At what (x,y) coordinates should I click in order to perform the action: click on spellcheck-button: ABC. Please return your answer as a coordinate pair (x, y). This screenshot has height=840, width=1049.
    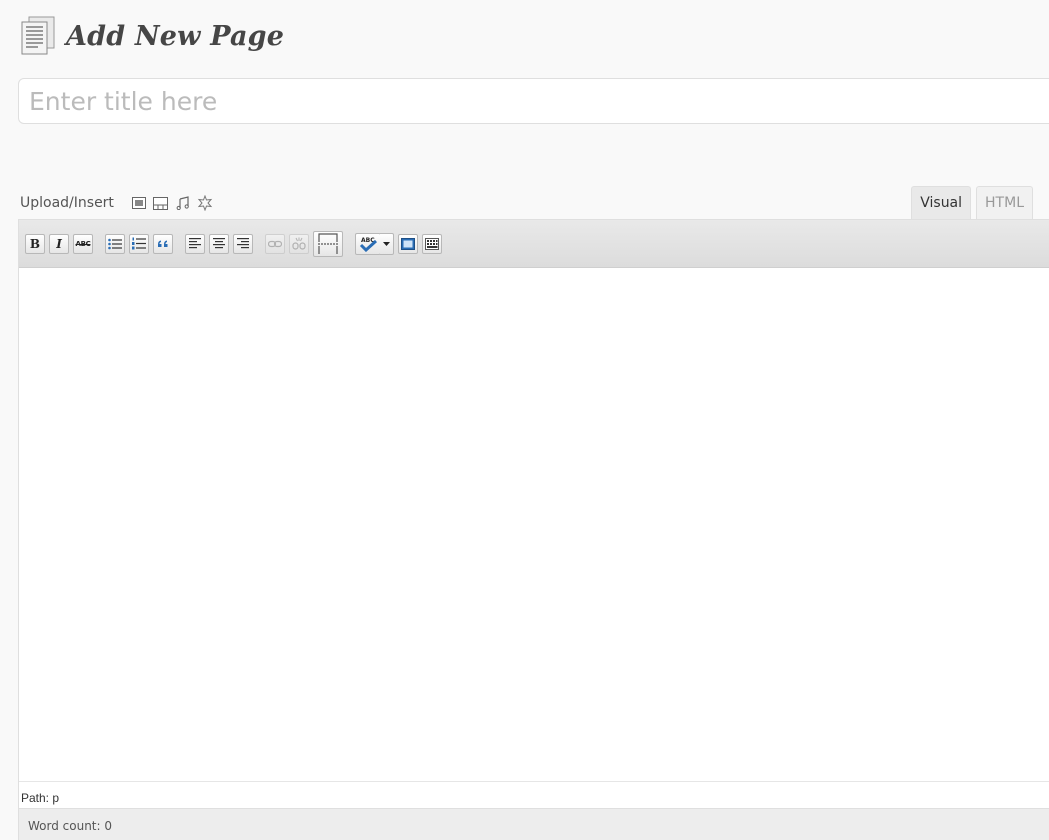
    Looking at the image, I should click on (368, 243).